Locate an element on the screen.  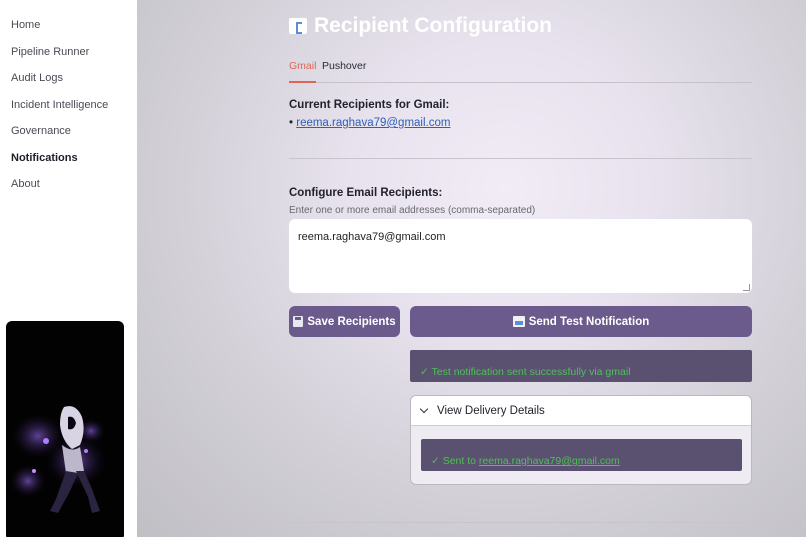
recipient-email-link: reema.raghava79@gmail.com is located at coordinates (373, 123).